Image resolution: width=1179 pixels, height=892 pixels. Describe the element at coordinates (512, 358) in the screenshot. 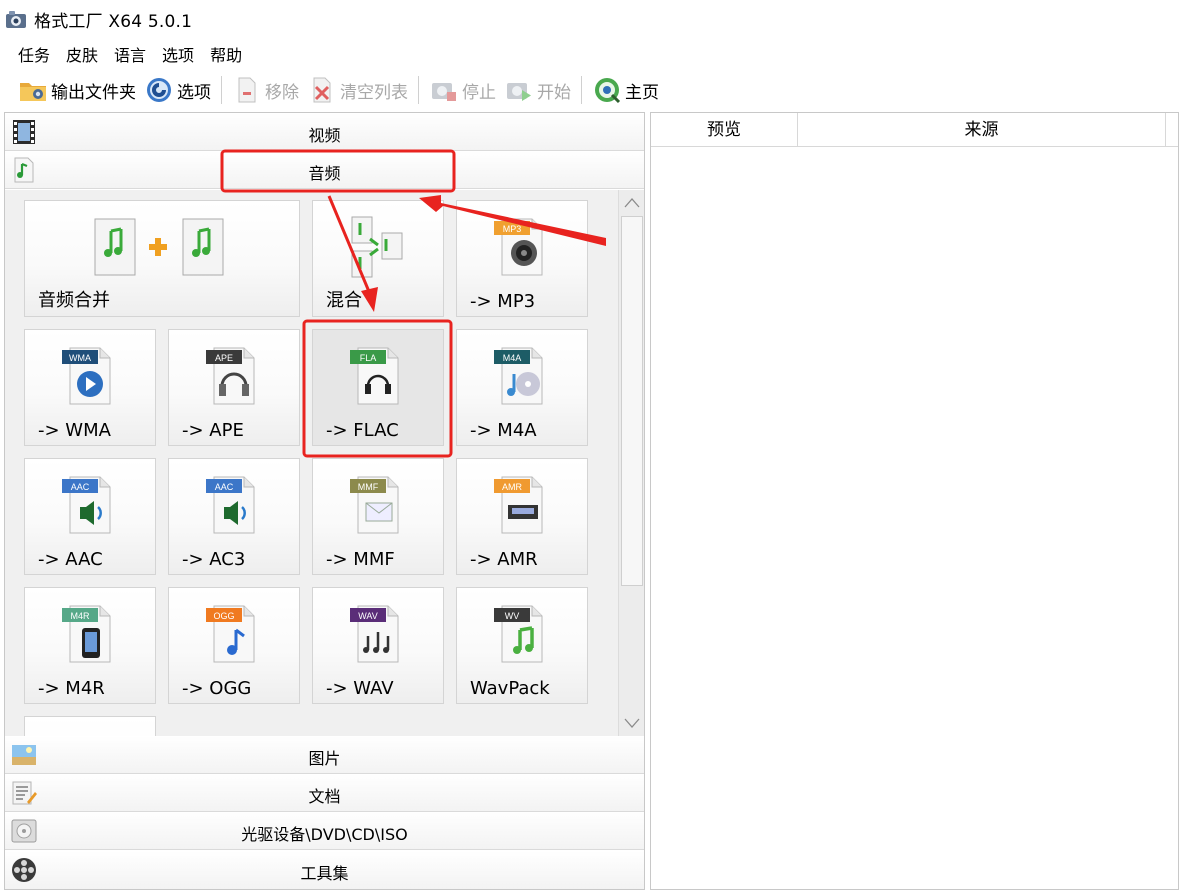

I see `m4a-badge-text: M4A` at that location.